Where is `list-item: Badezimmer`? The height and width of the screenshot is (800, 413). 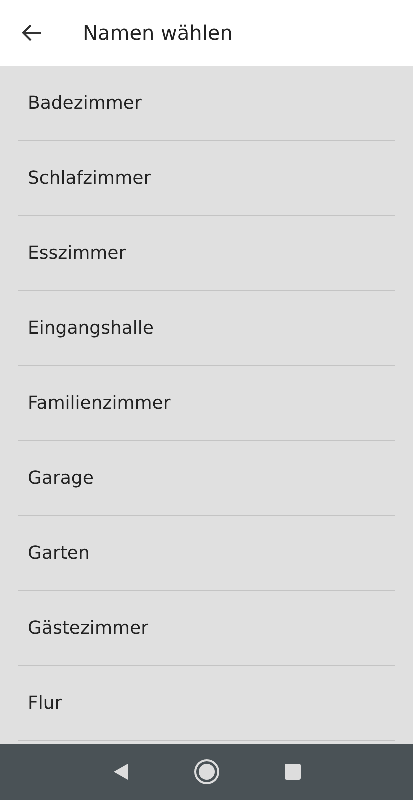
list-item: Badezimmer is located at coordinates (85, 103).